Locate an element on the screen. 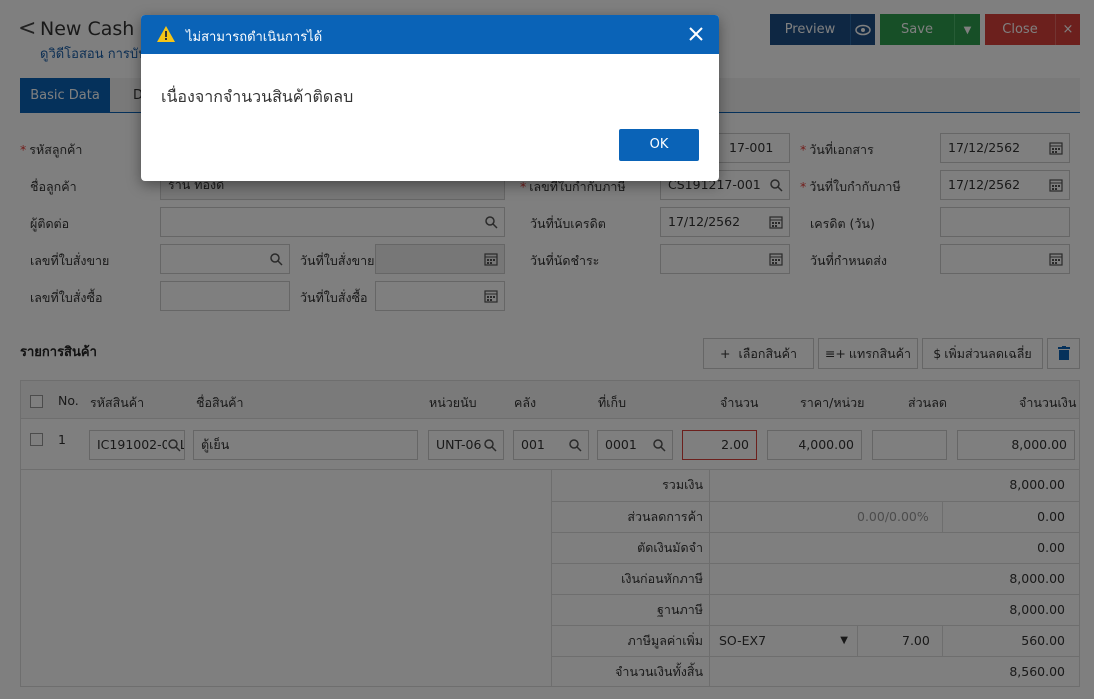  dialog-title: ไม่สามารถดำเนินการได้ is located at coordinates (254, 37).